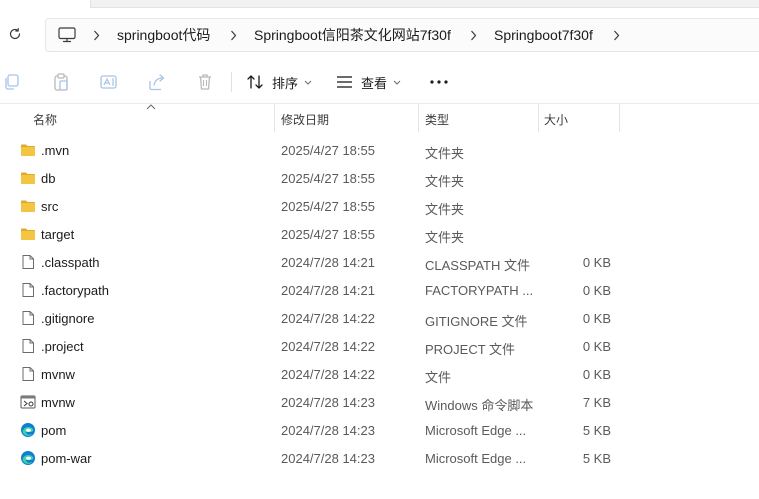  What do you see at coordinates (28, 402) in the screenshot?
I see `cmd-script-icon` at bounding box center [28, 402].